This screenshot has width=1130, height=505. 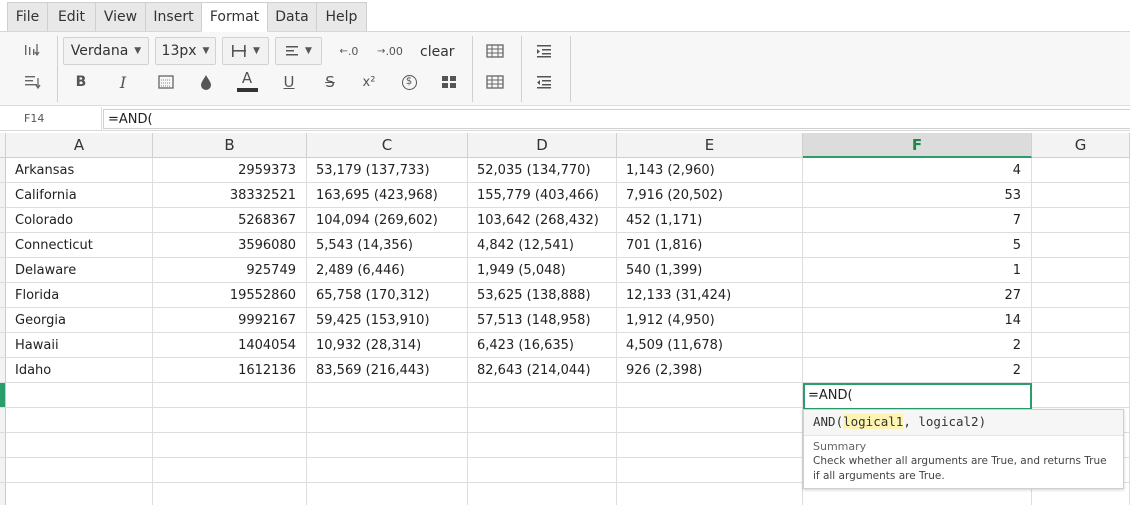 What do you see at coordinates (917, 145) in the screenshot?
I see `column-header-f: F` at bounding box center [917, 145].